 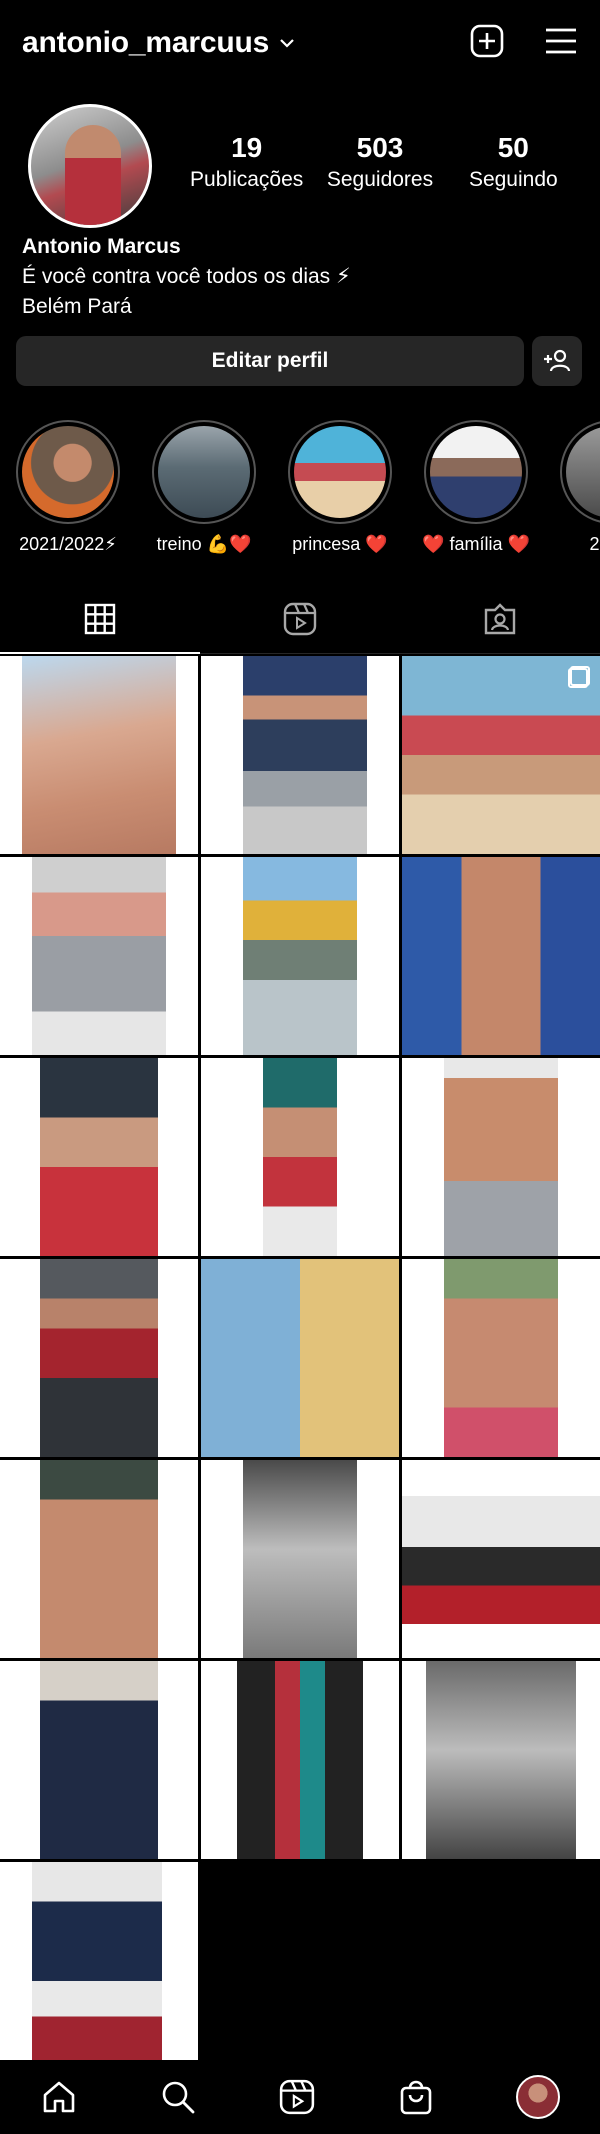 I want to click on profile-avatar, so click(x=90, y=166).